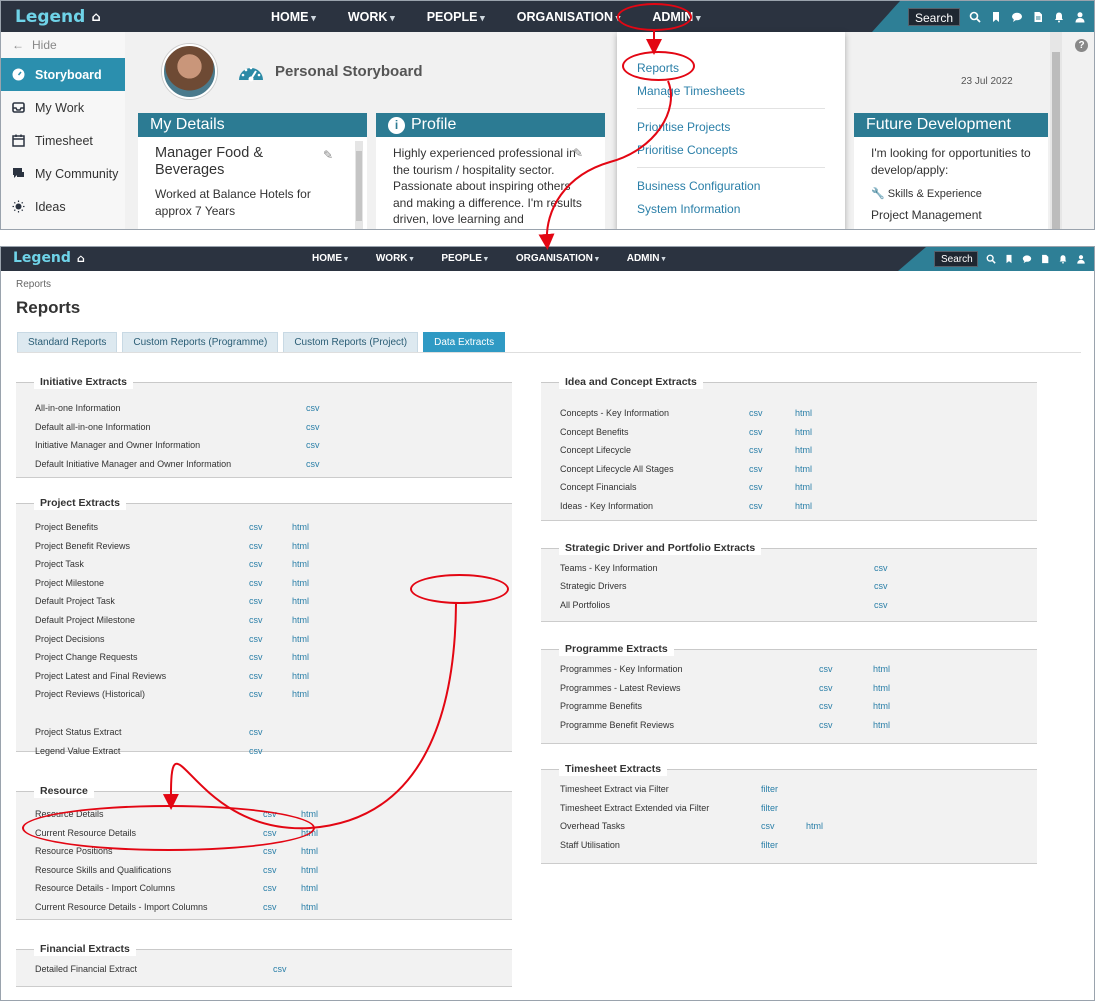  What do you see at coordinates (731, 150) in the screenshot?
I see `menu-item-prioritise-concepts: Prioritise Concepts` at bounding box center [731, 150].